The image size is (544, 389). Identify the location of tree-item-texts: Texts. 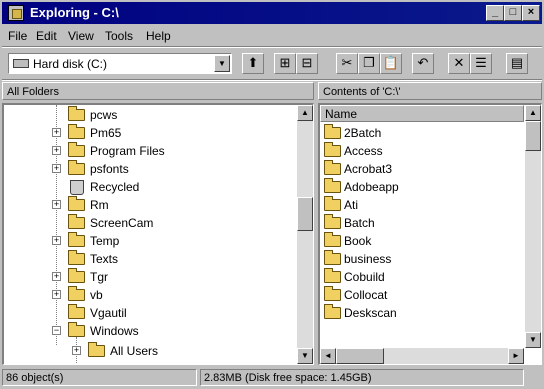
(152, 259).